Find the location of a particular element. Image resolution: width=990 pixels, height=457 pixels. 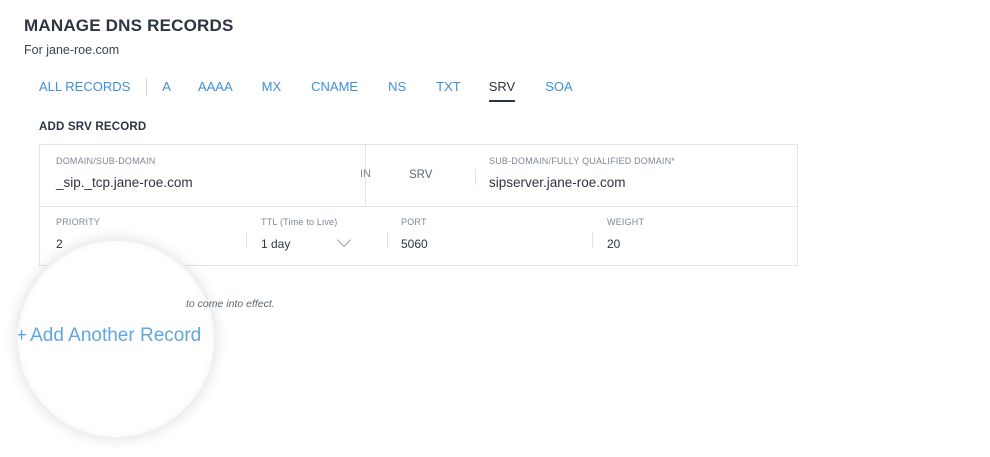

port-input: 5060 is located at coordinates (414, 244).